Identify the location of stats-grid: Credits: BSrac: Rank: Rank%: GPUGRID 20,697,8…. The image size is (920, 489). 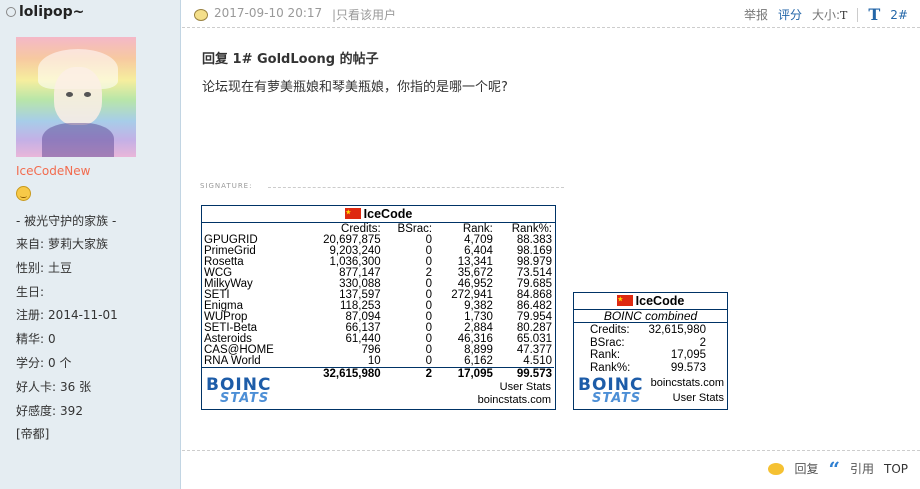
(378, 302).